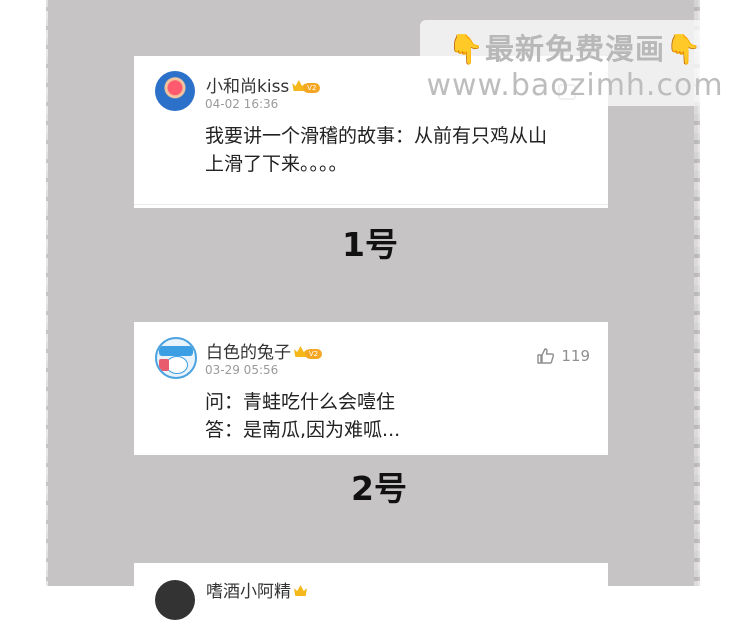  What do you see at coordinates (376, 136) in the screenshot?
I see `comment-line: 我要讲一个滑稽的故事：从前有只鸡从山` at bounding box center [376, 136].